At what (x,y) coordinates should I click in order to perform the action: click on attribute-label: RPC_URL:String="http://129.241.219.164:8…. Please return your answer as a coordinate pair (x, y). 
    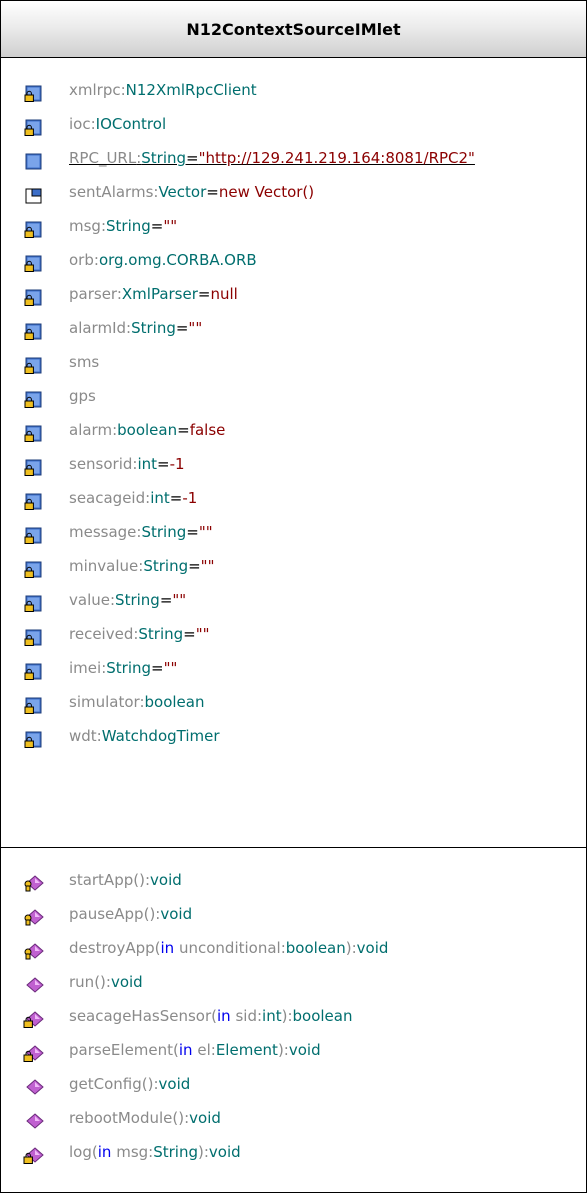
    Looking at the image, I should click on (272, 158).